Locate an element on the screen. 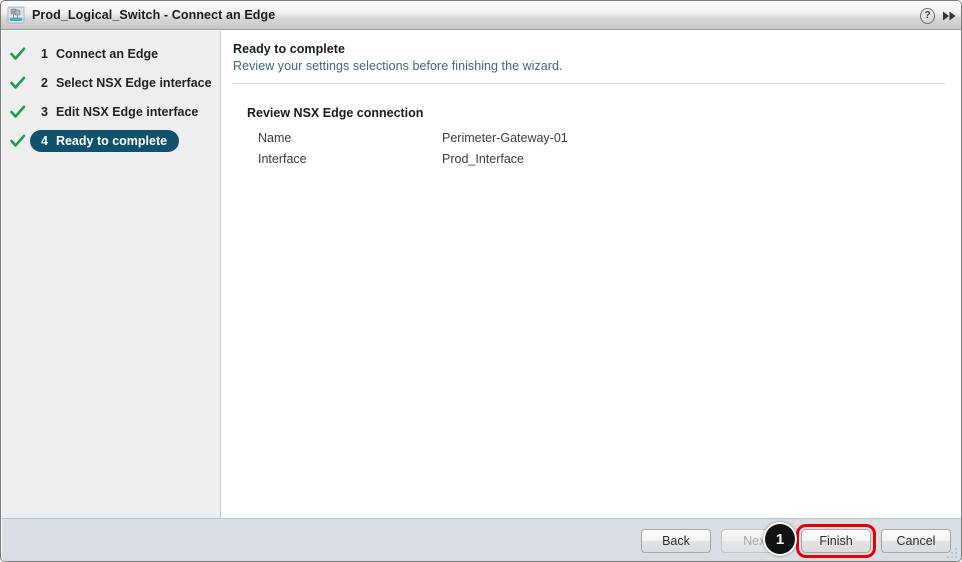  sidebar-step-4-label: Ready to complete is located at coordinates (111, 141).